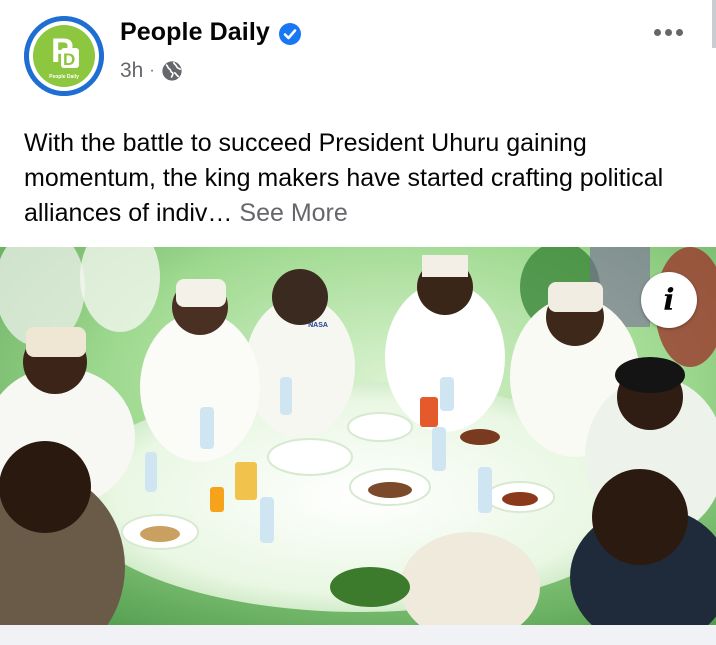 This screenshot has width=716, height=645. What do you see at coordinates (290, 34) in the screenshot?
I see `verified-badge-icon` at bounding box center [290, 34].